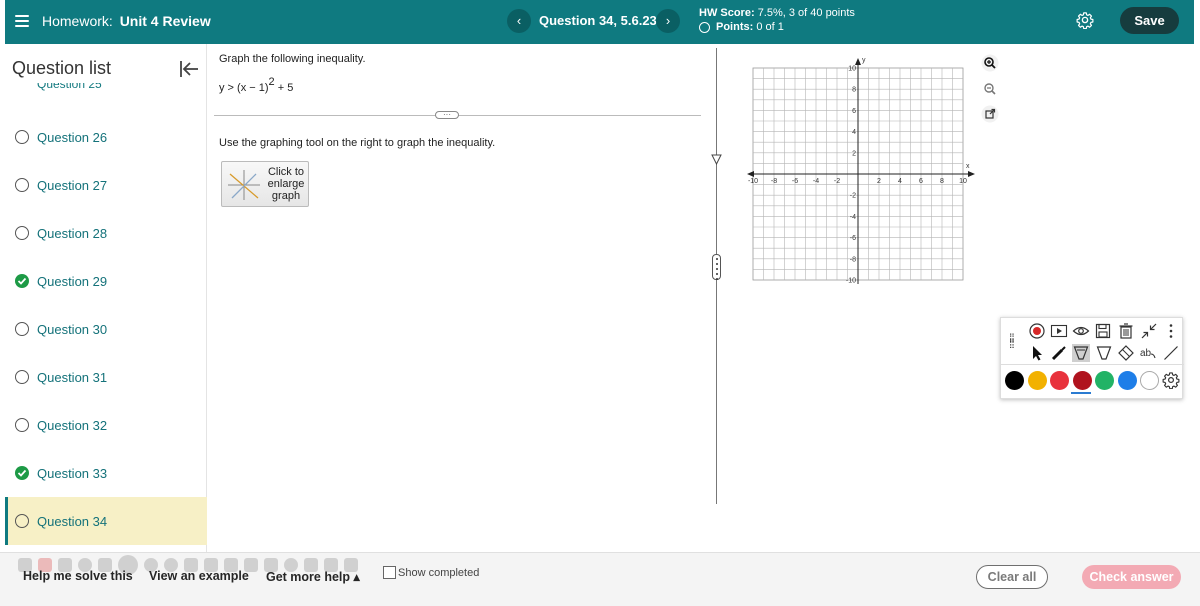 The image size is (1200, 606). I want to click on sidebar-item-question: Question 32, so click(106, 425).